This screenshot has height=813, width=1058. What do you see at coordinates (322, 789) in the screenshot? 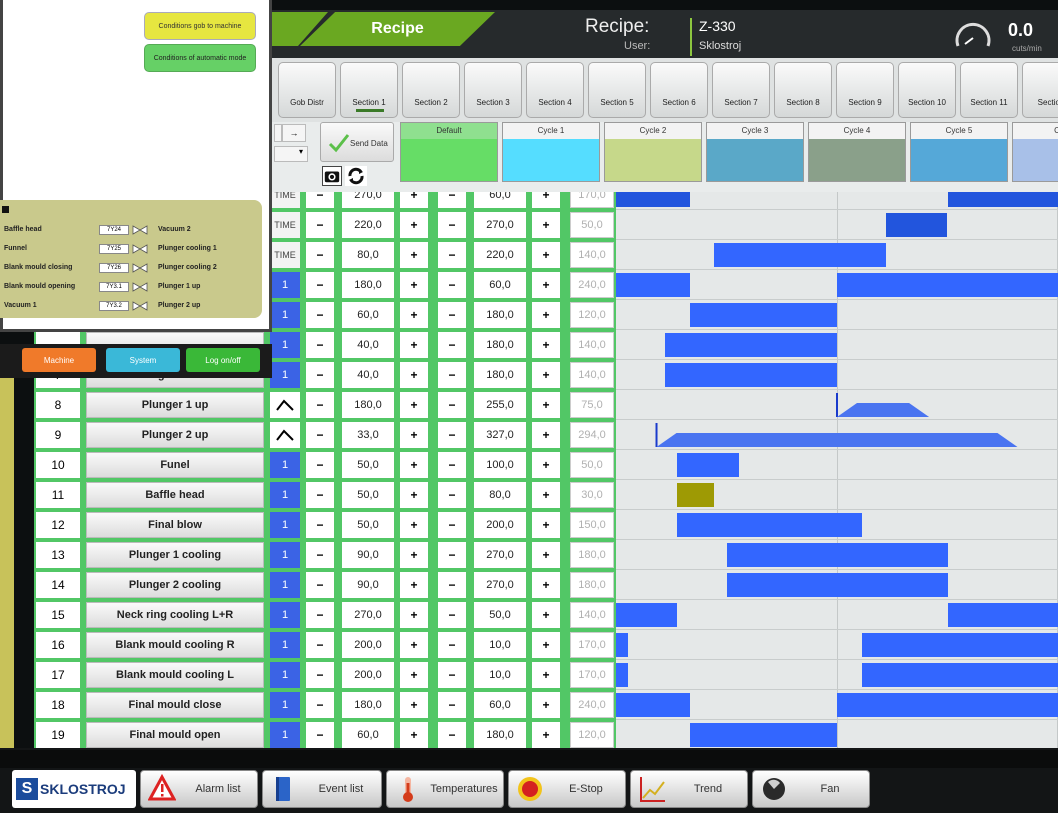
I see `event-list-button: Event list` at bounding box center [322, 789].